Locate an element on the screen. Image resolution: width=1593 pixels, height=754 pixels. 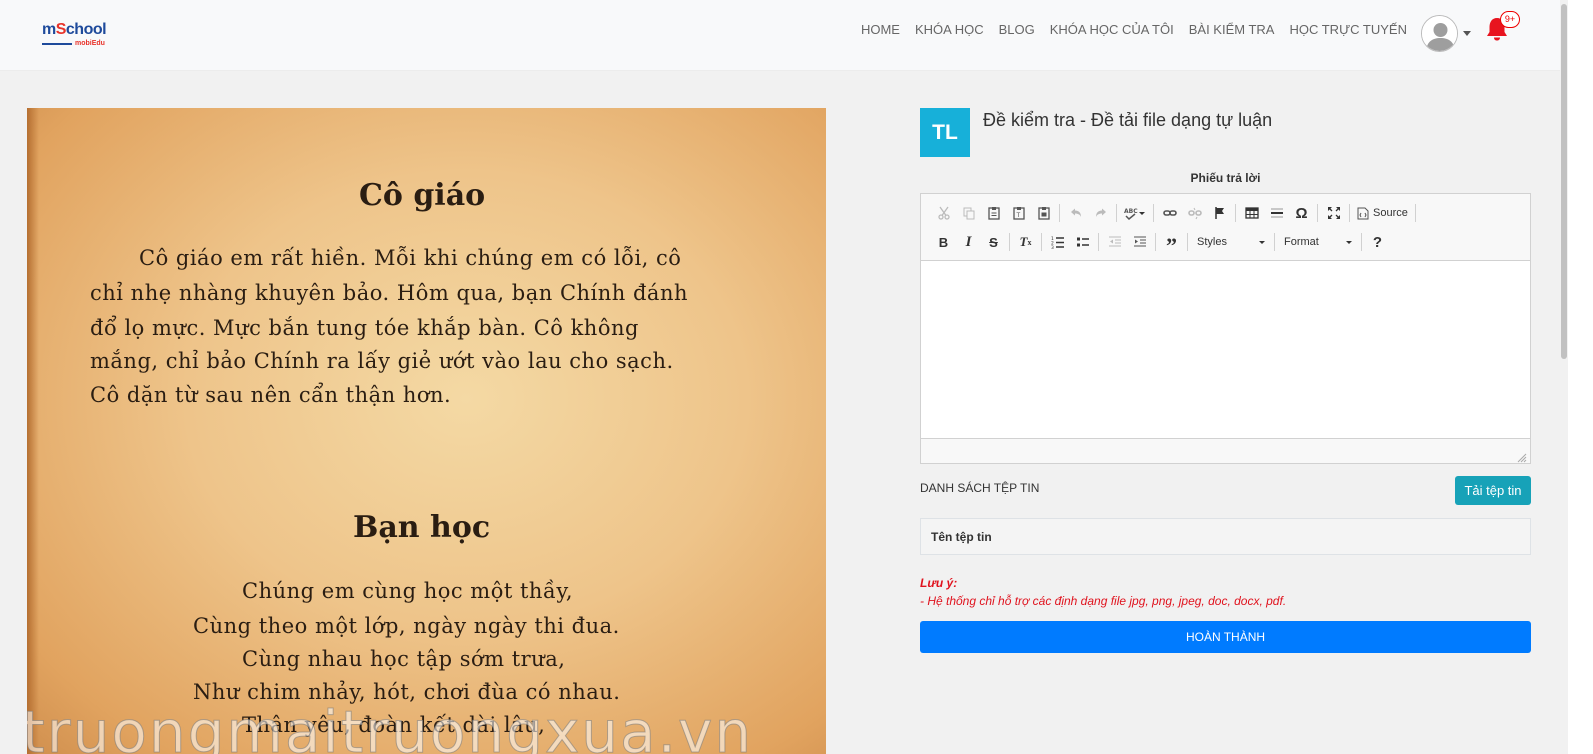
svg-text: 3 is located at coordinates (1052, 247).